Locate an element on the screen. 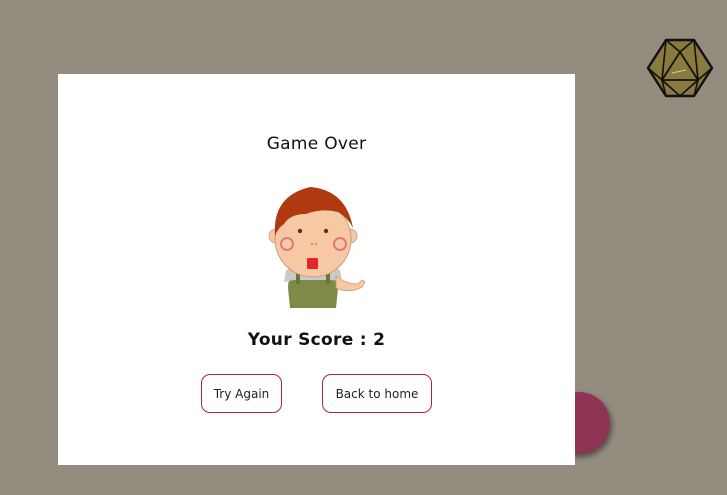 This screenshot has height=495, width=727. d20-dice-icon is located at coordinates (680, 68).